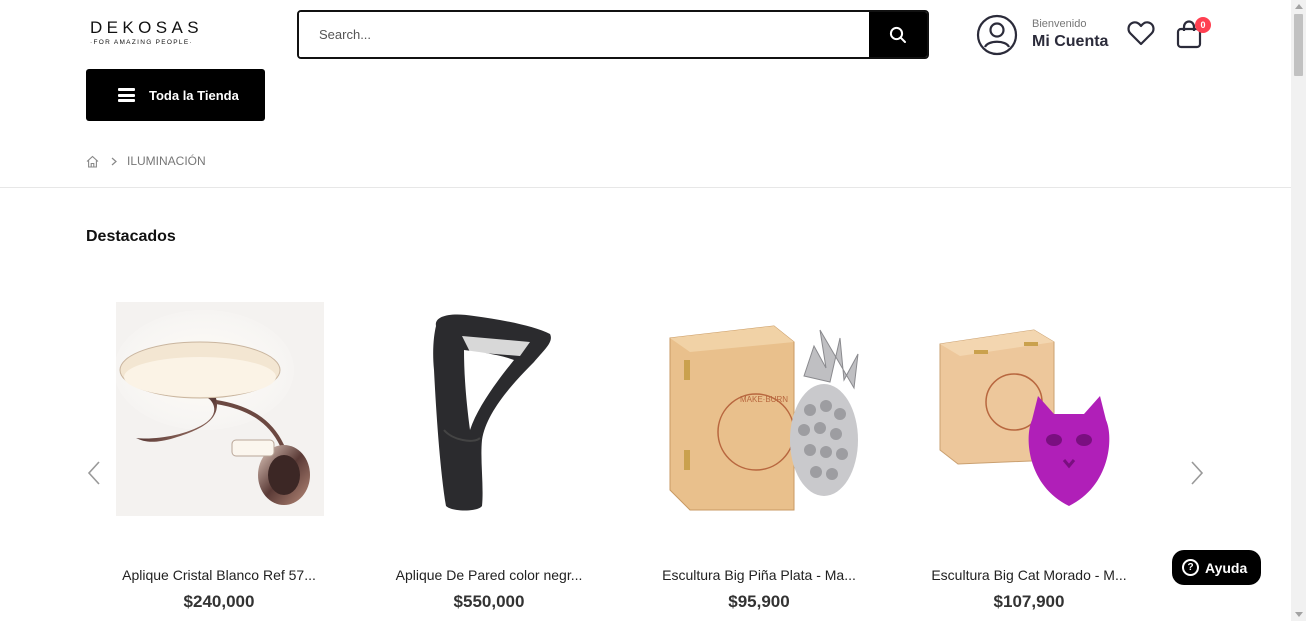 The image size is (1306, 621). What do you see at coordinates (1029, 601) in the screenshot?
I see `product-price: $107,900` at bounding box center [1029, 601].